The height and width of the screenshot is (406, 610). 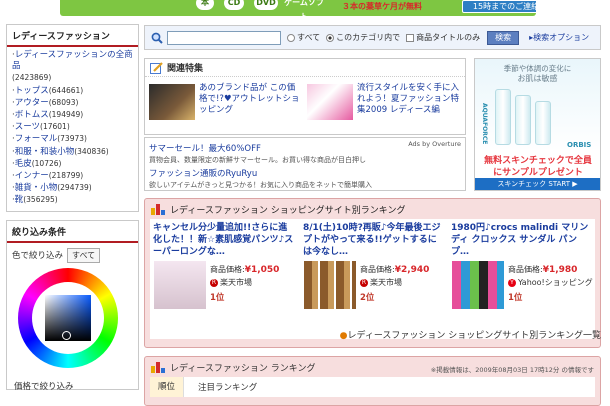 What do you see at coordinates (257, 160) in the screenshot?
I see `ad-desc-1: 買物会員、数量限定の新鮮サマーセール。お買い得な商品が目白押し` at bounding box center [257, 160].